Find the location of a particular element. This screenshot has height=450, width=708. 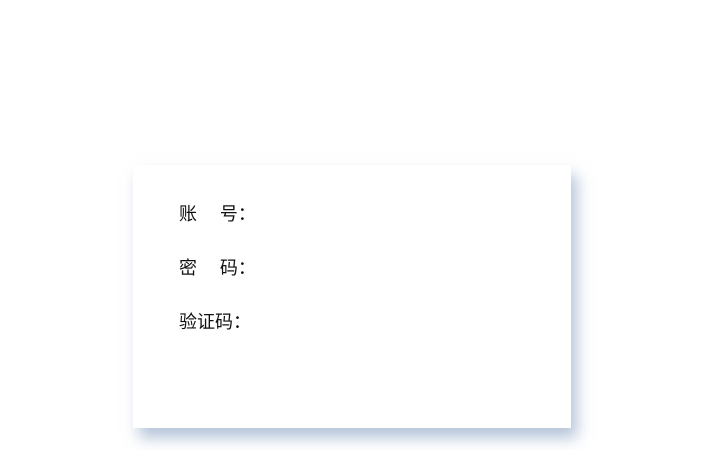

account-input is located at coordinates (411, 213).